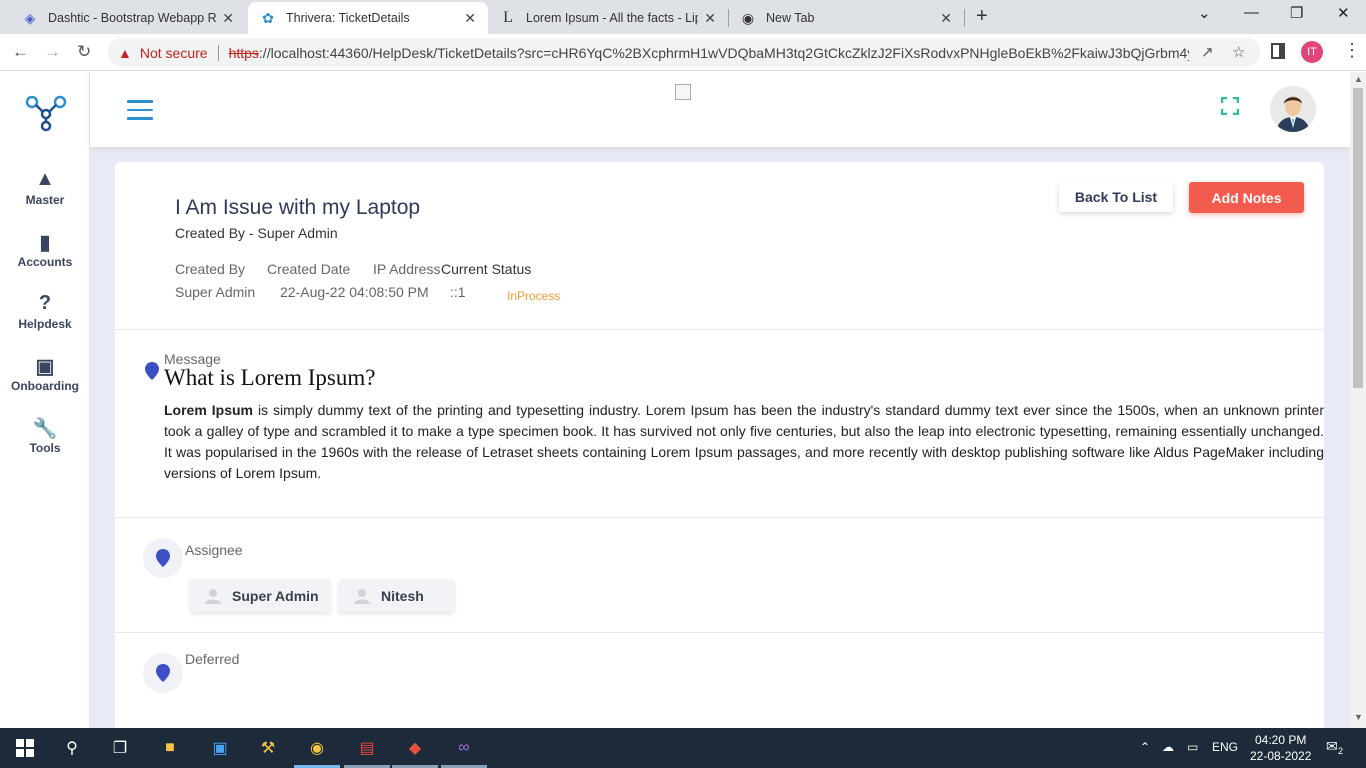  Describe the element at coordinates (84, 52) in the screenshot. I see `reload-icon: ↻` at that location.